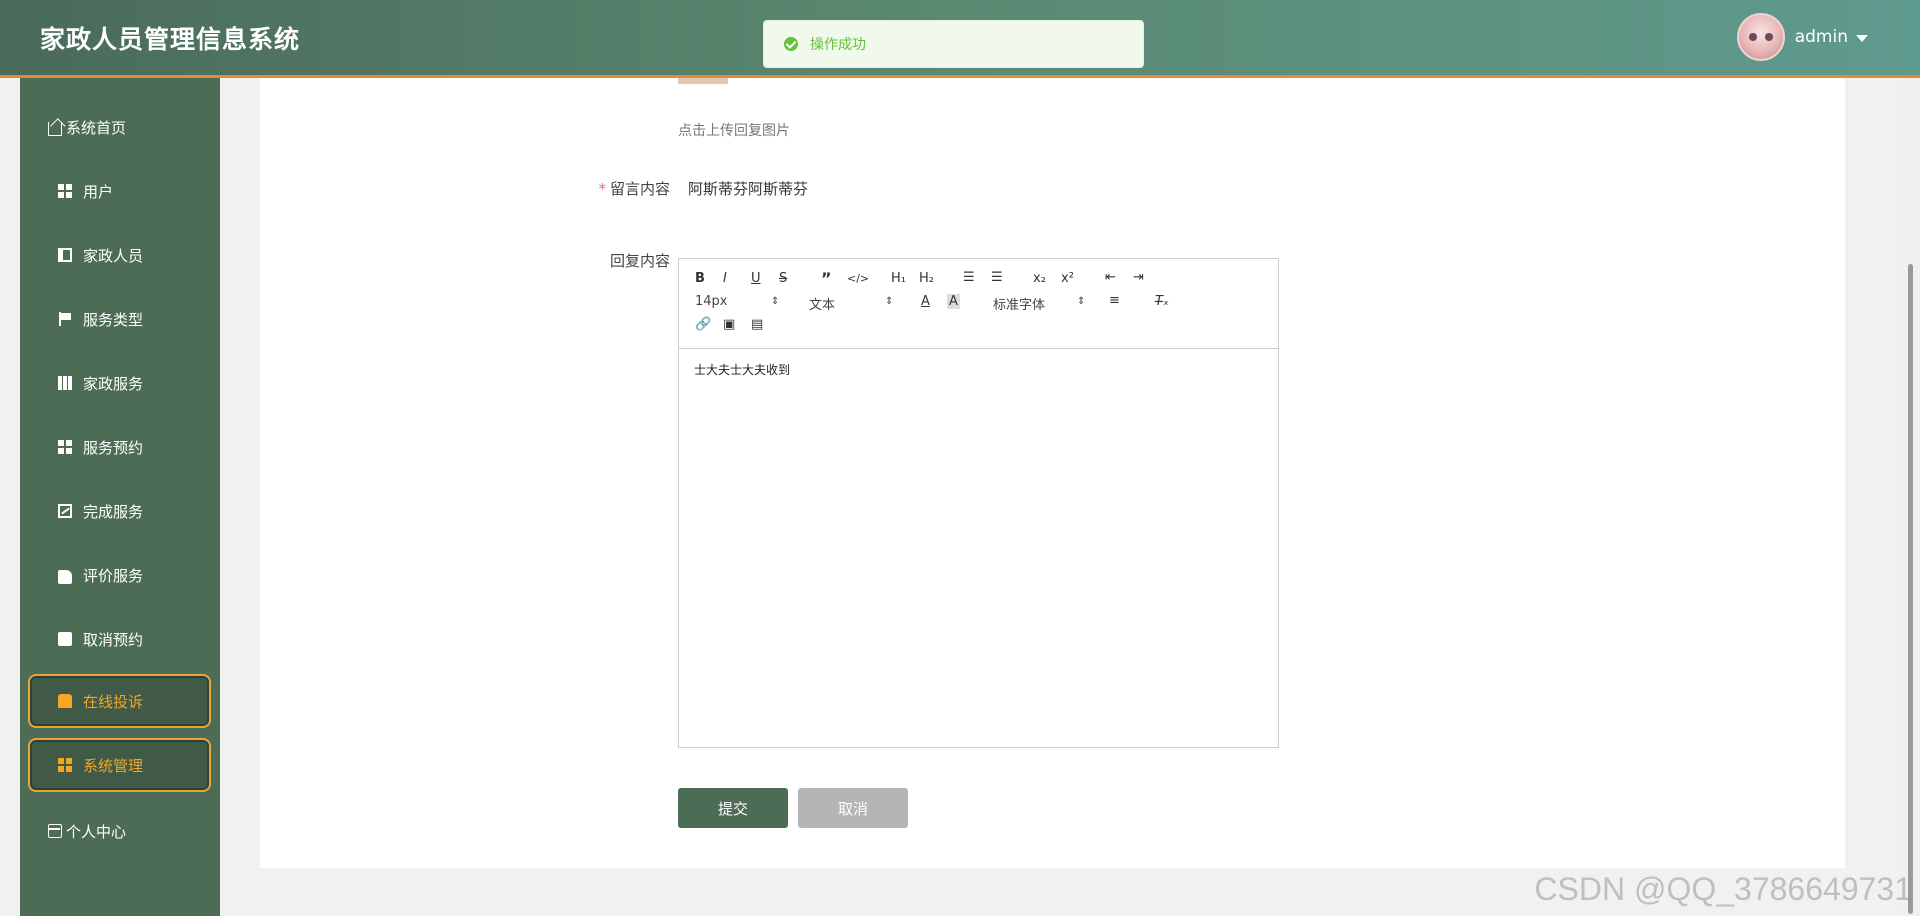 The width and height of the screenshot is (1920, 916). I want to click on link-icon: 🔗, so click(703, 324).